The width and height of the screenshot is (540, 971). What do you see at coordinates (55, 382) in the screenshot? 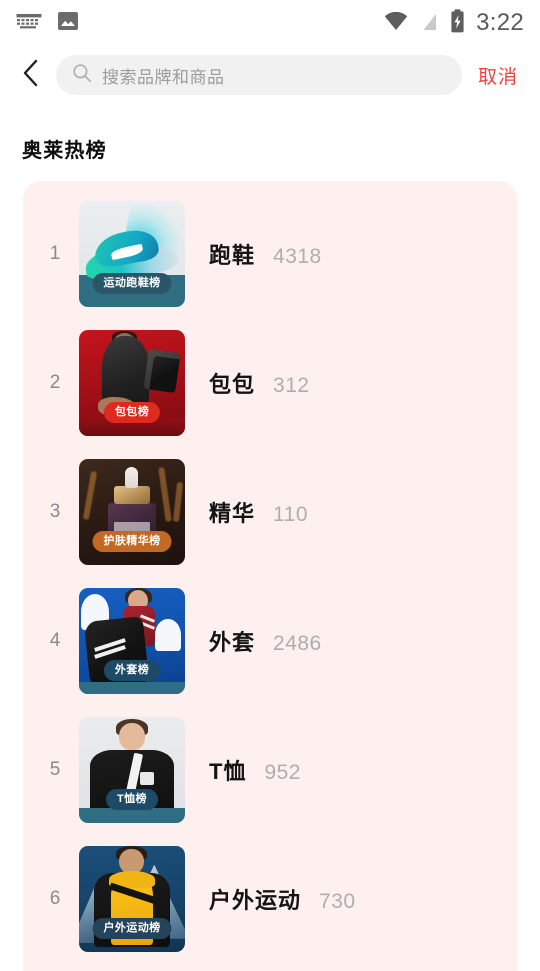
I see `rank-number: 2` at bounding box center [55, 382].